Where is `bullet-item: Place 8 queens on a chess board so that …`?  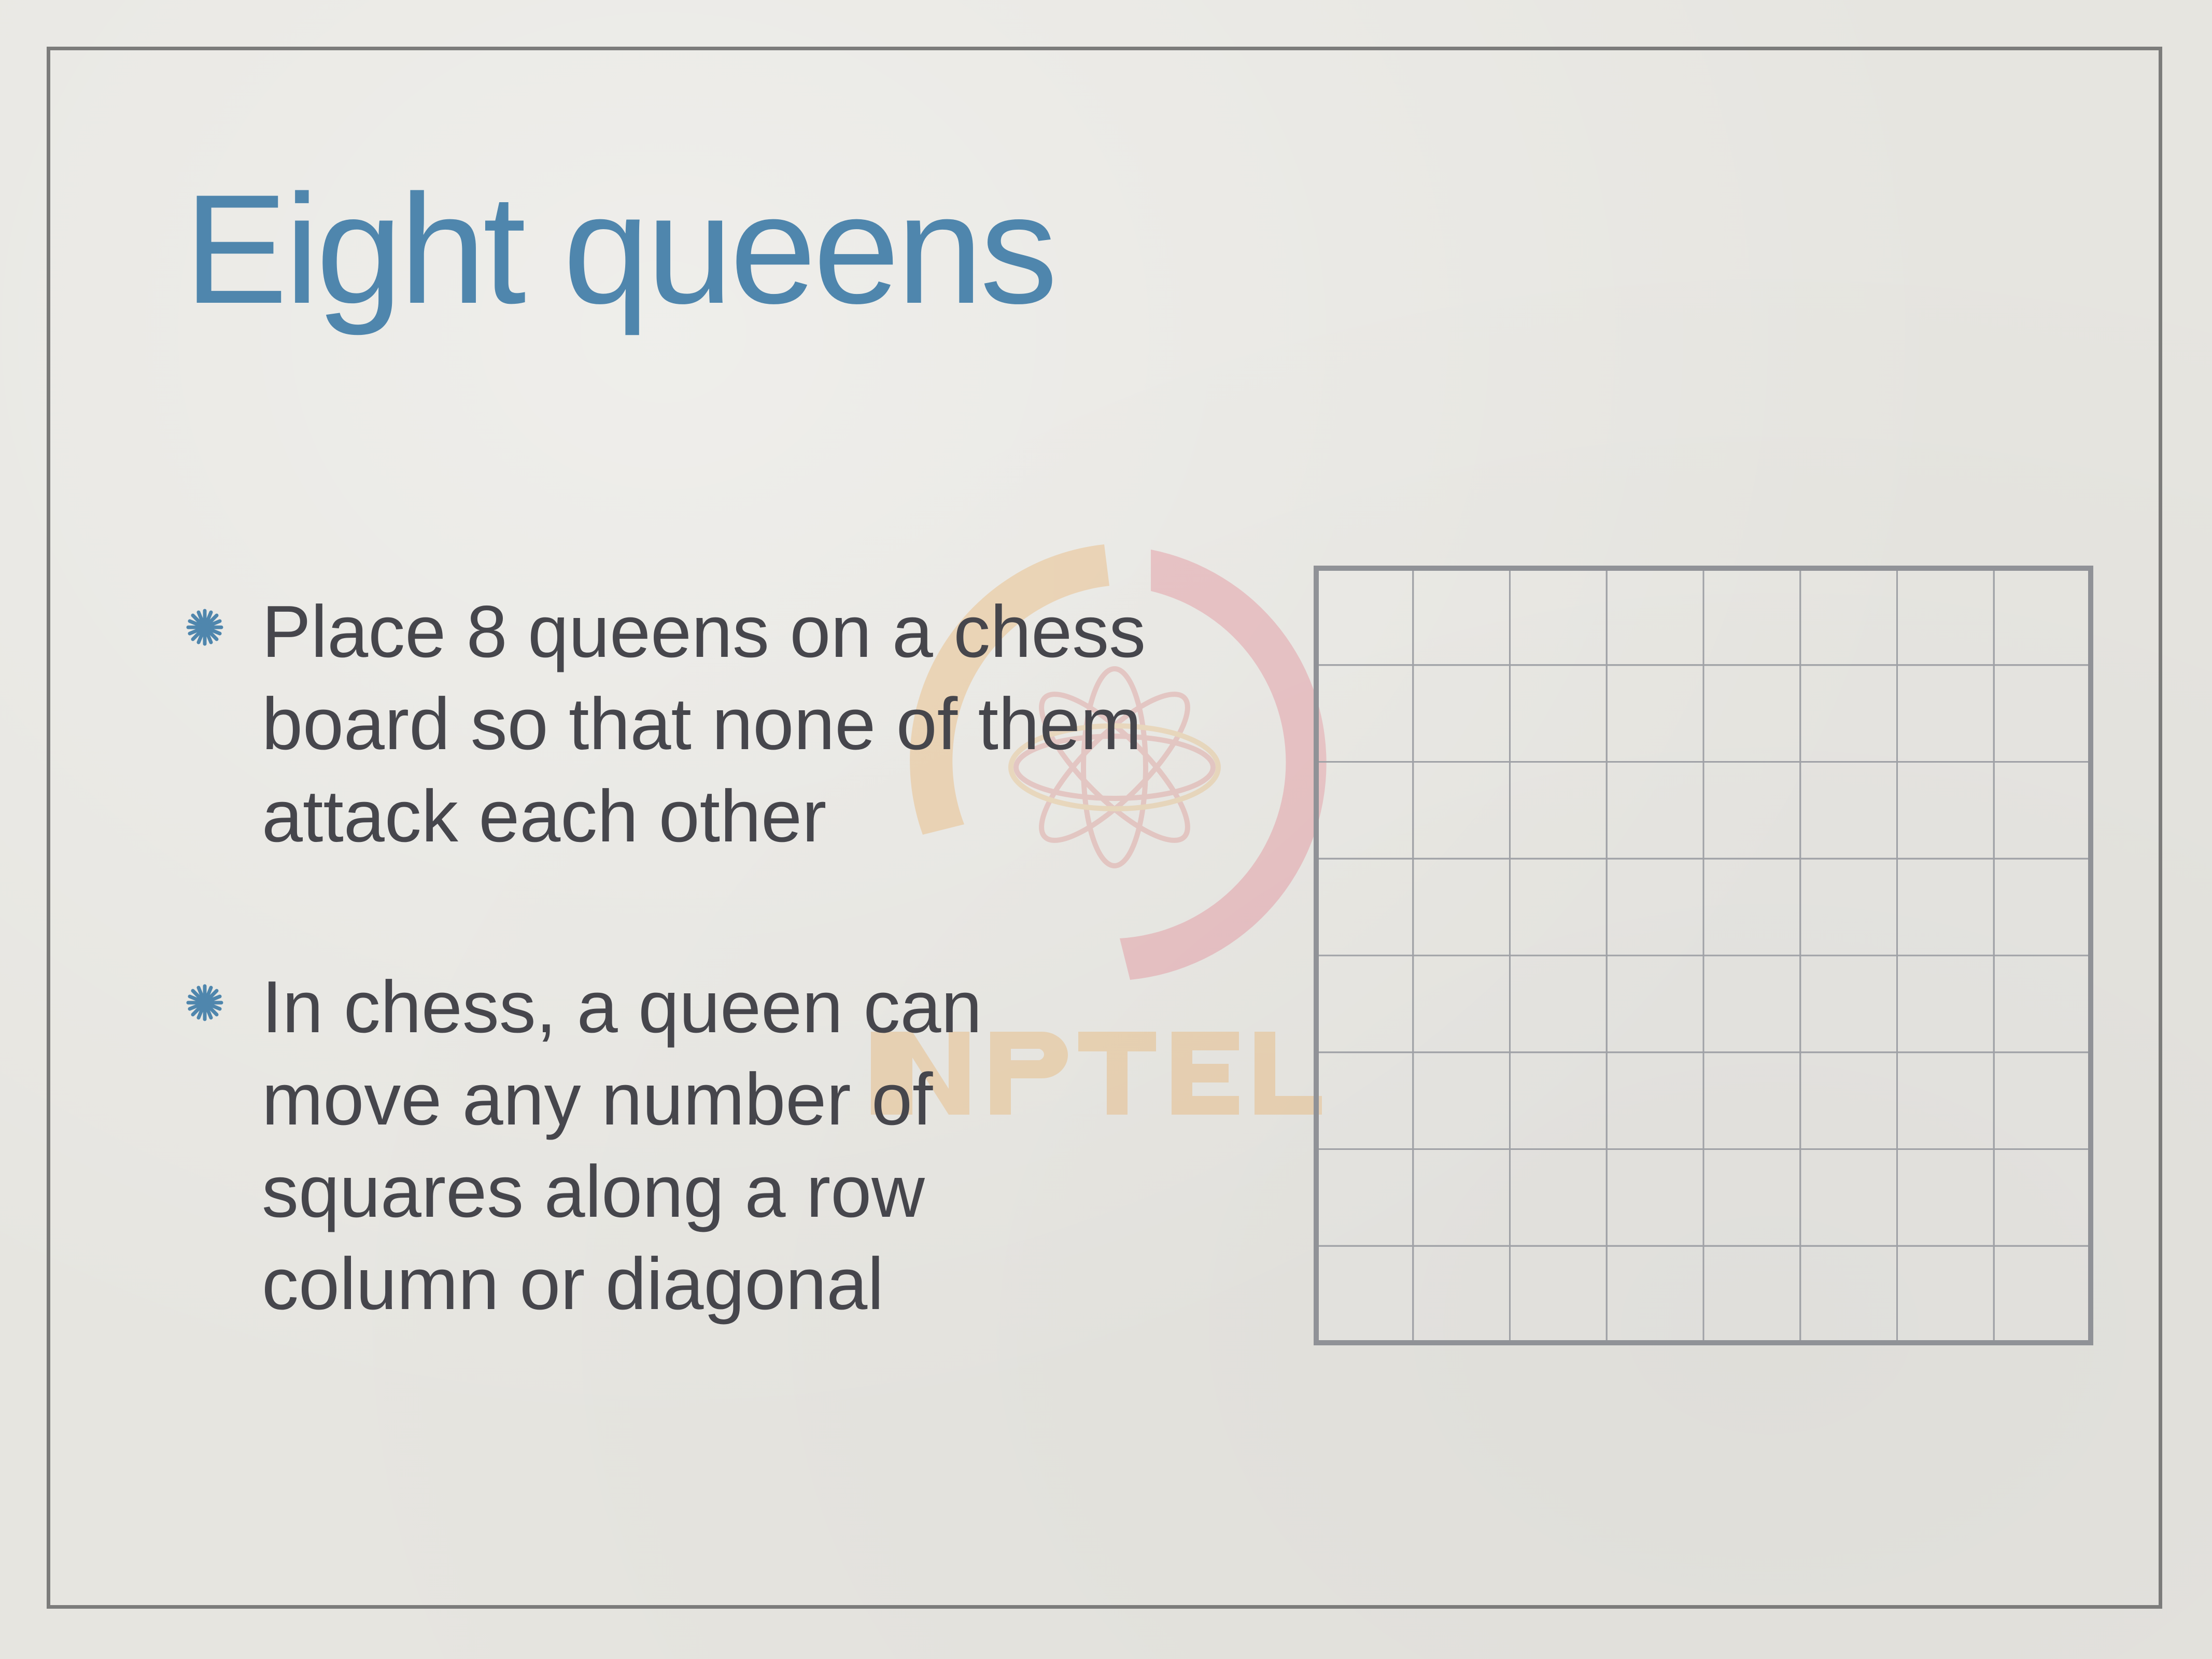
bullet-item: Place 8 queens on a chess board so that … is located at coordinates (728, 724).